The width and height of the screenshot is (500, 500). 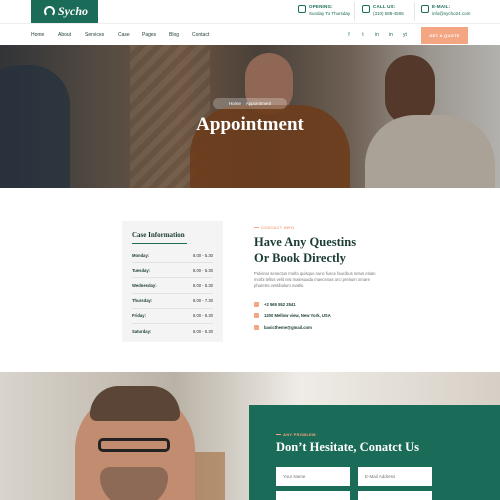 I want to click on logo: Sycho, so click(x=64, y=11).